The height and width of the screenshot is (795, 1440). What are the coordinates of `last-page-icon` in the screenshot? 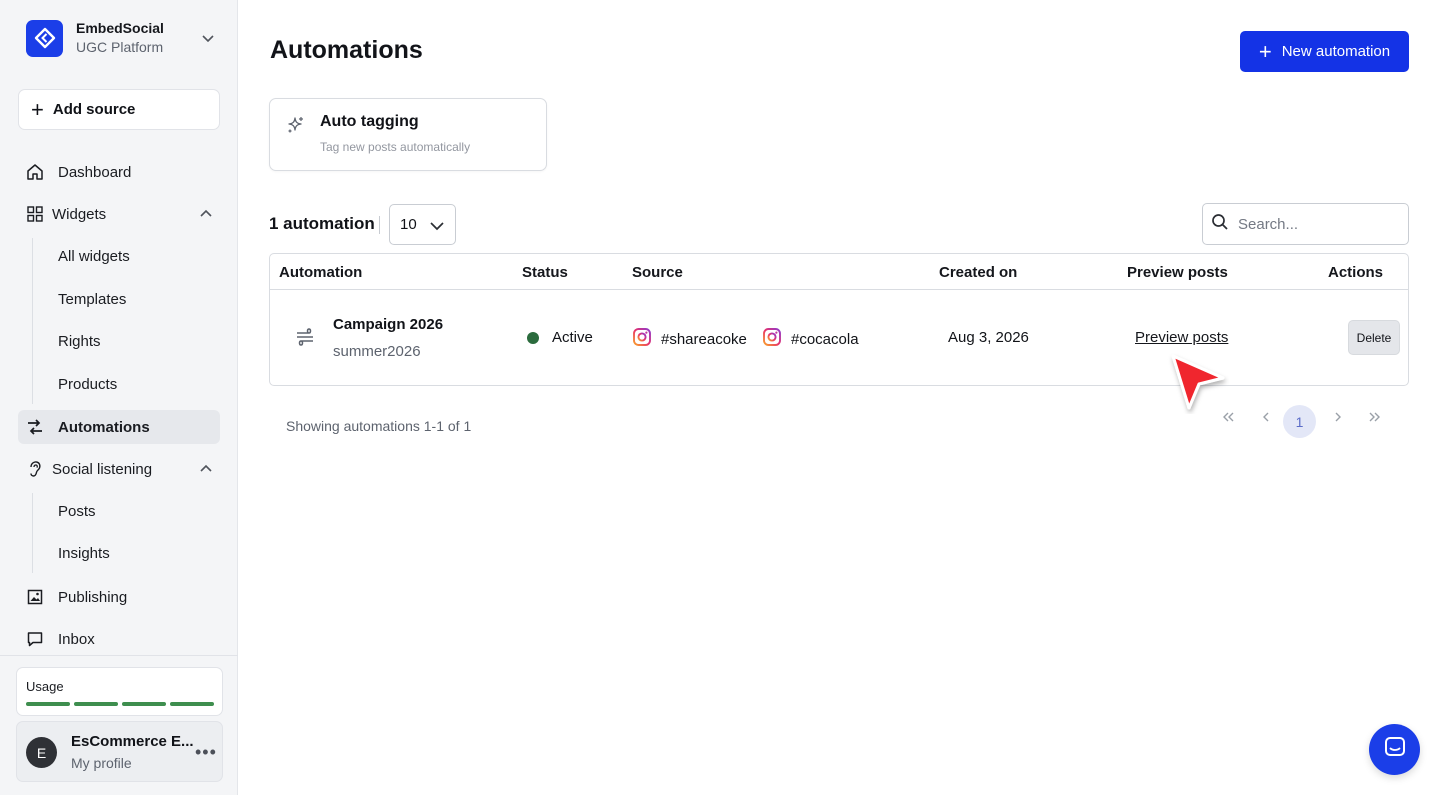 It's located at (1375, 419).